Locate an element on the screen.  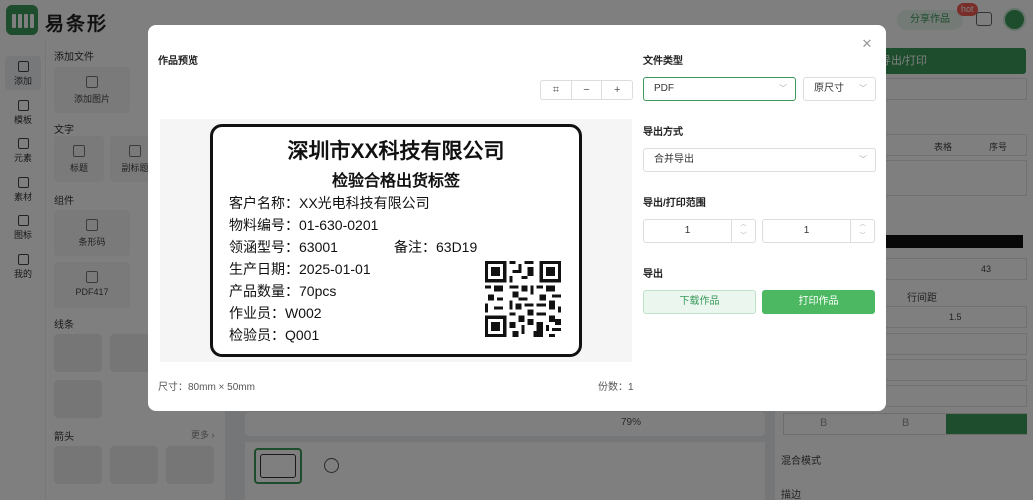
label-note: 备注：63D19 is located at coordinates (436, 247).